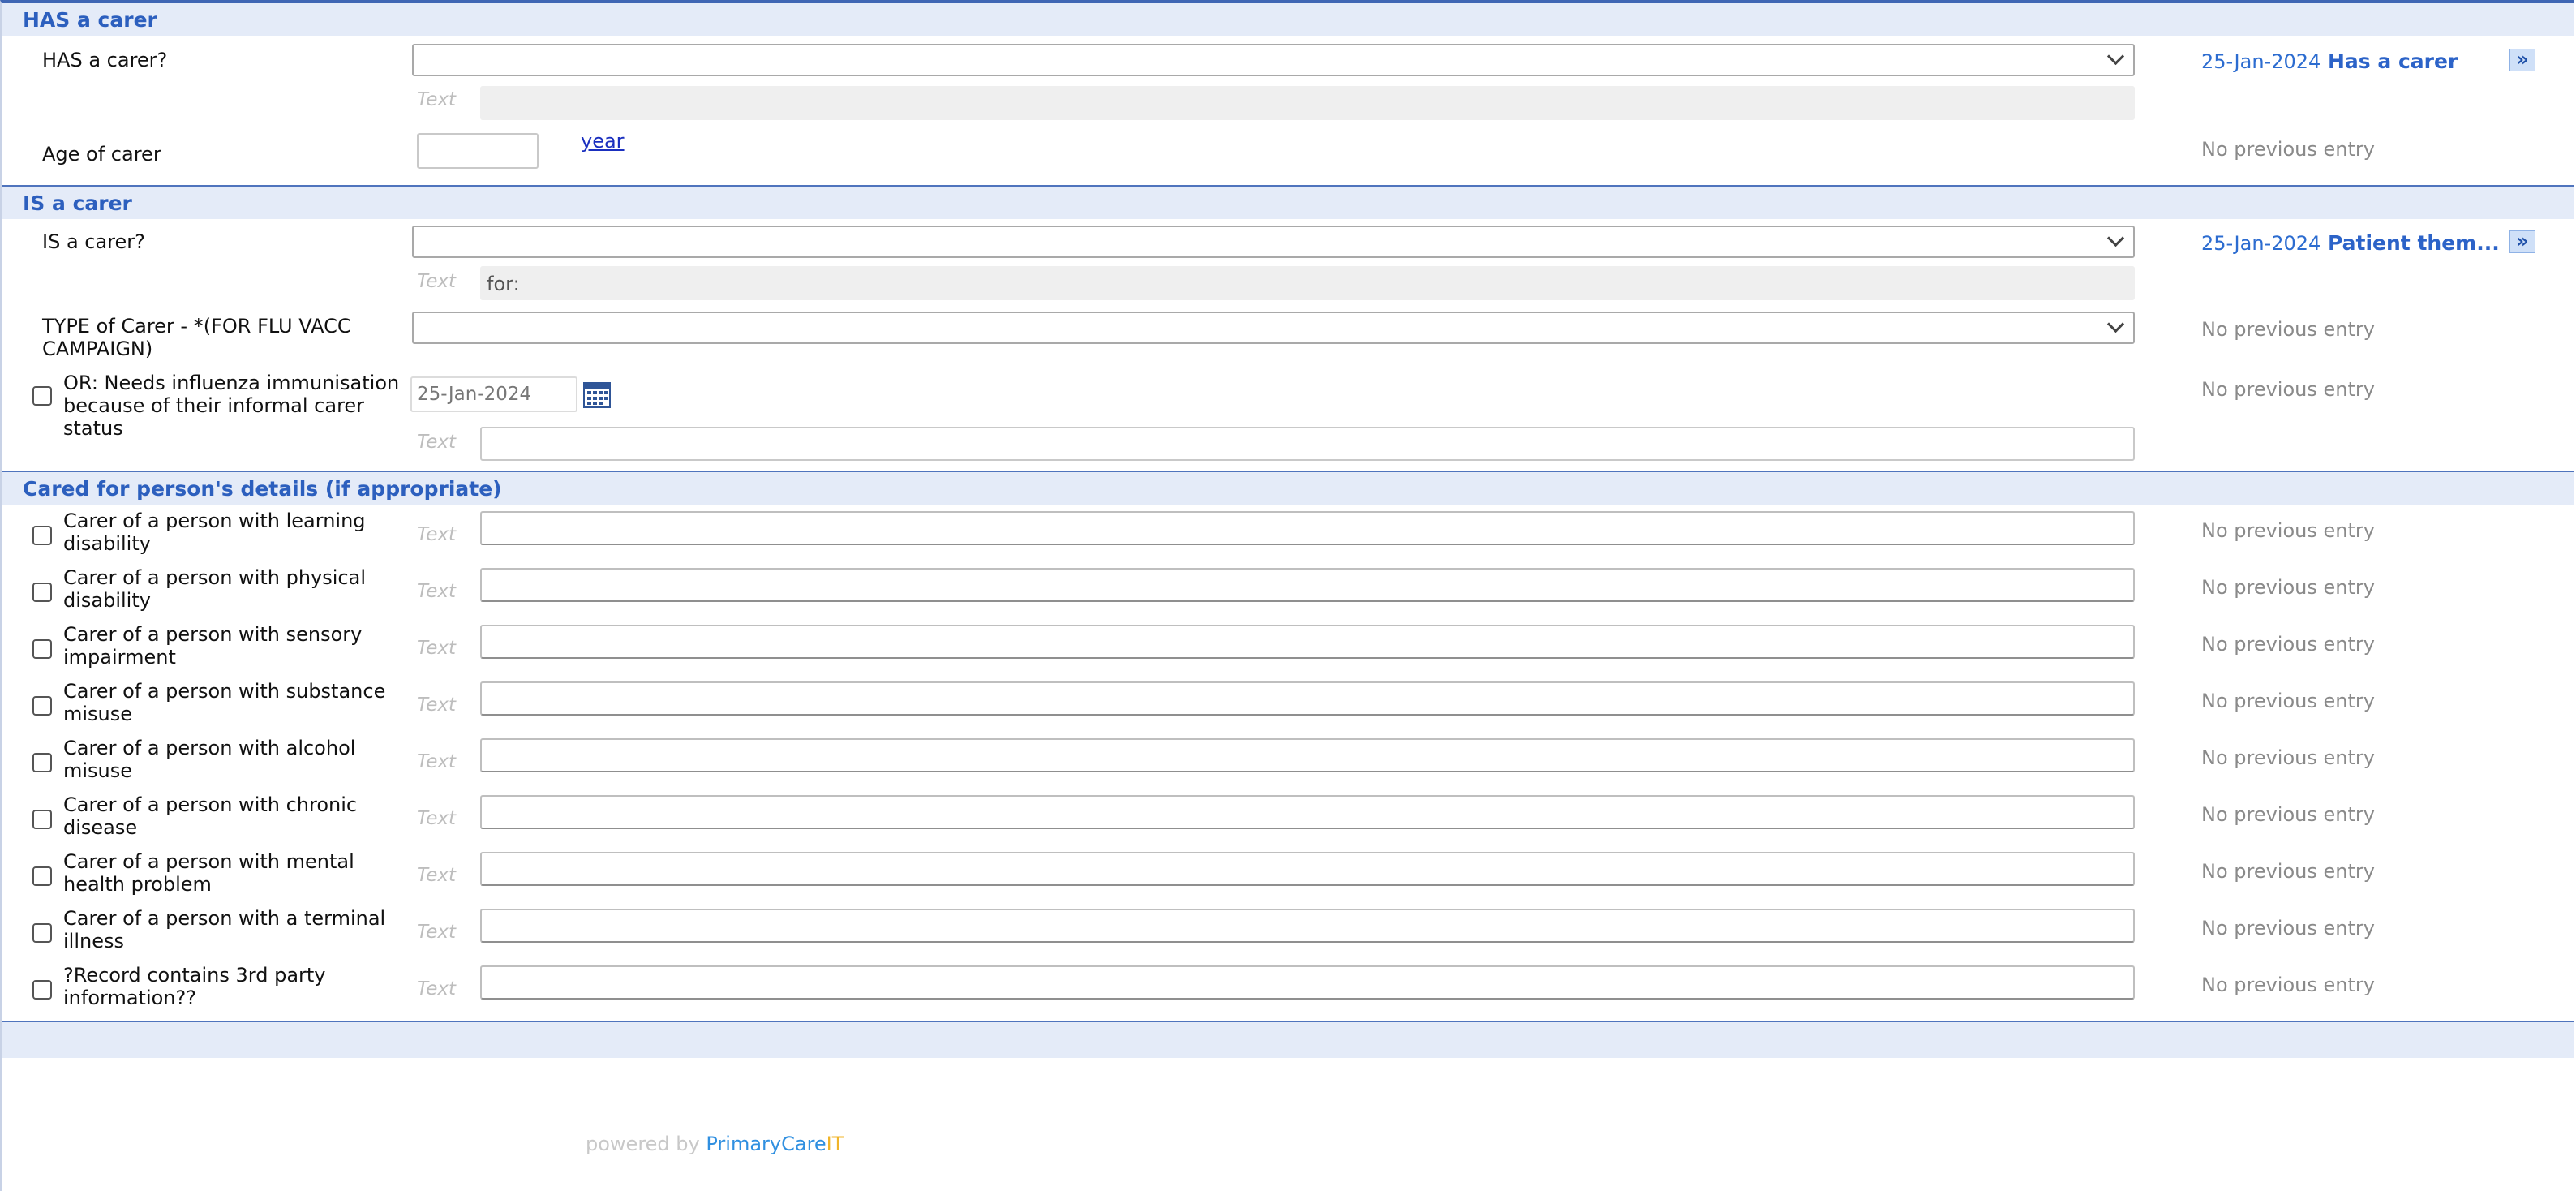  What do you see at coordinates (478, 151) in the screenshot?
I see `age-of-carer-input` at bounding box center [478, 151].